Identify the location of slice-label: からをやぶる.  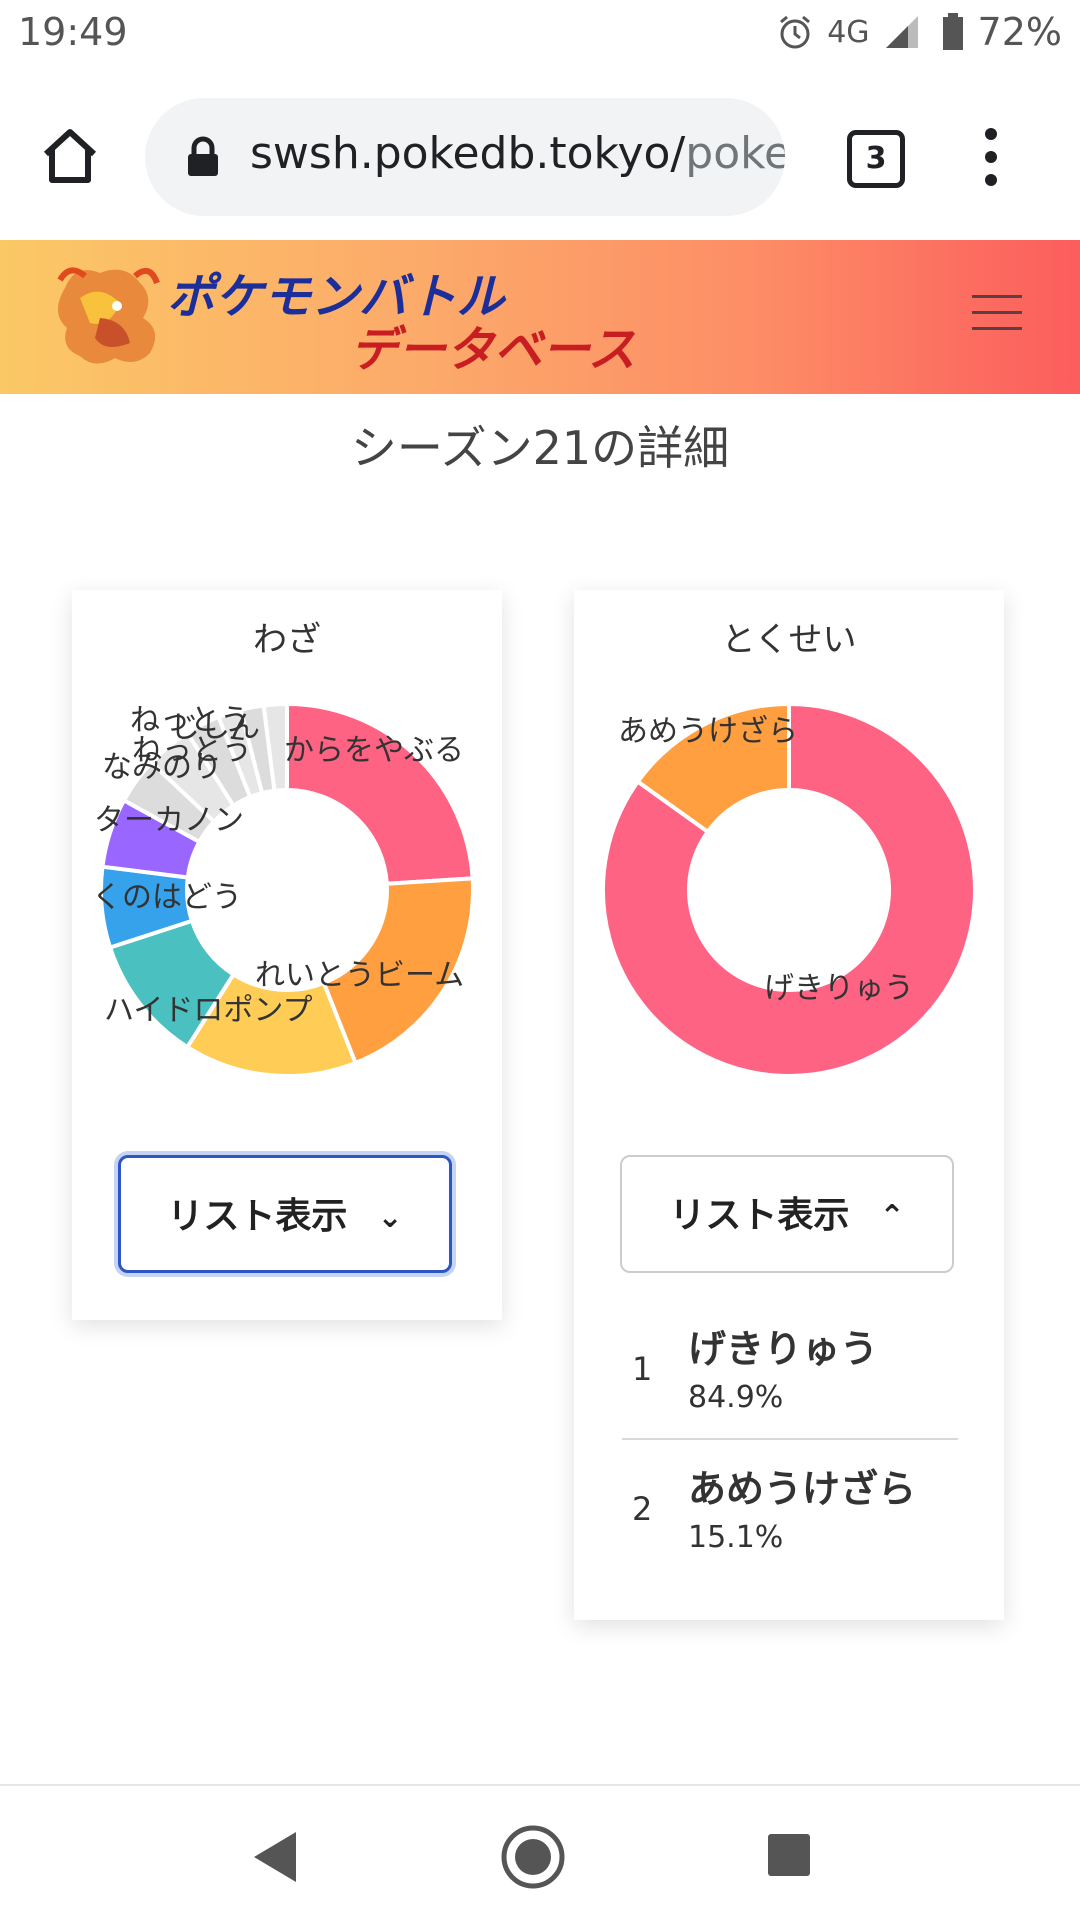
(374, 750).